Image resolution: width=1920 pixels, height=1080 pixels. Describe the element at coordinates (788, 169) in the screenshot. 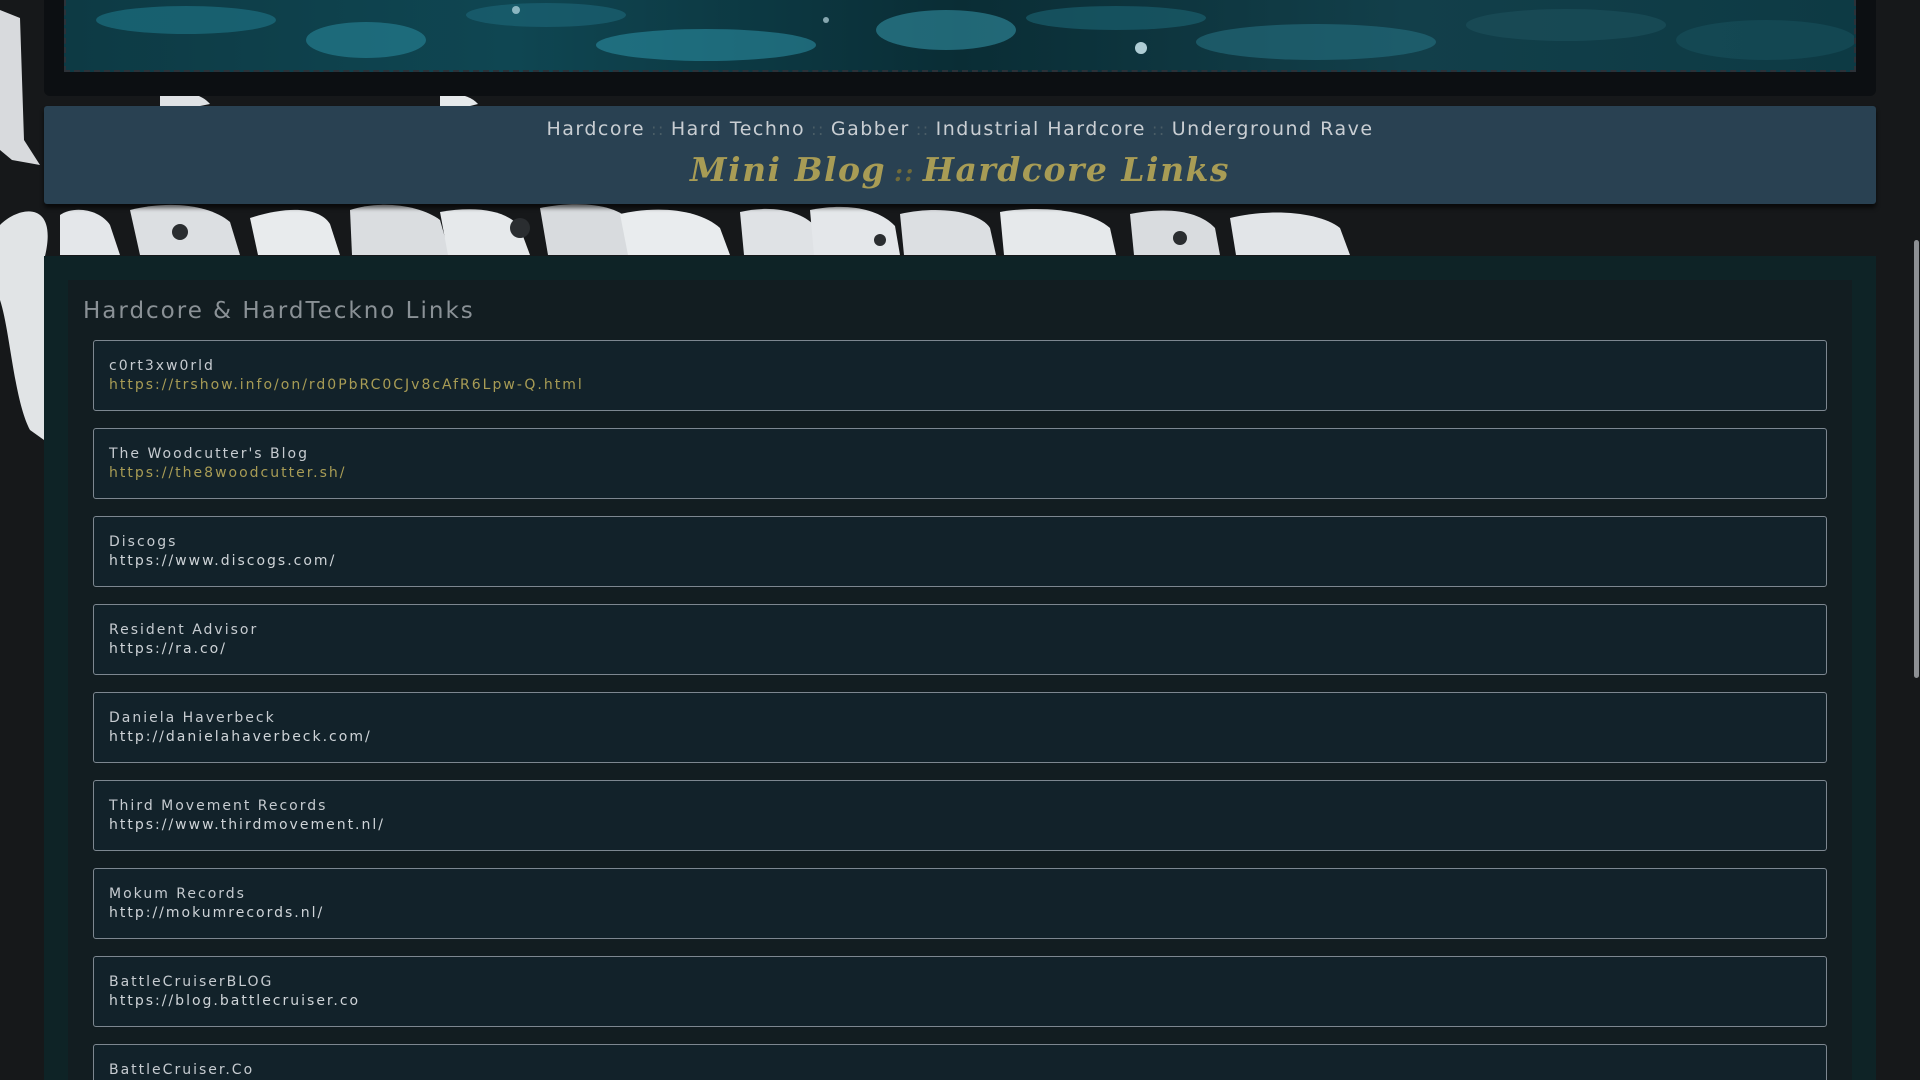

I see `title-mini-blog: Mini Blog` at that location.